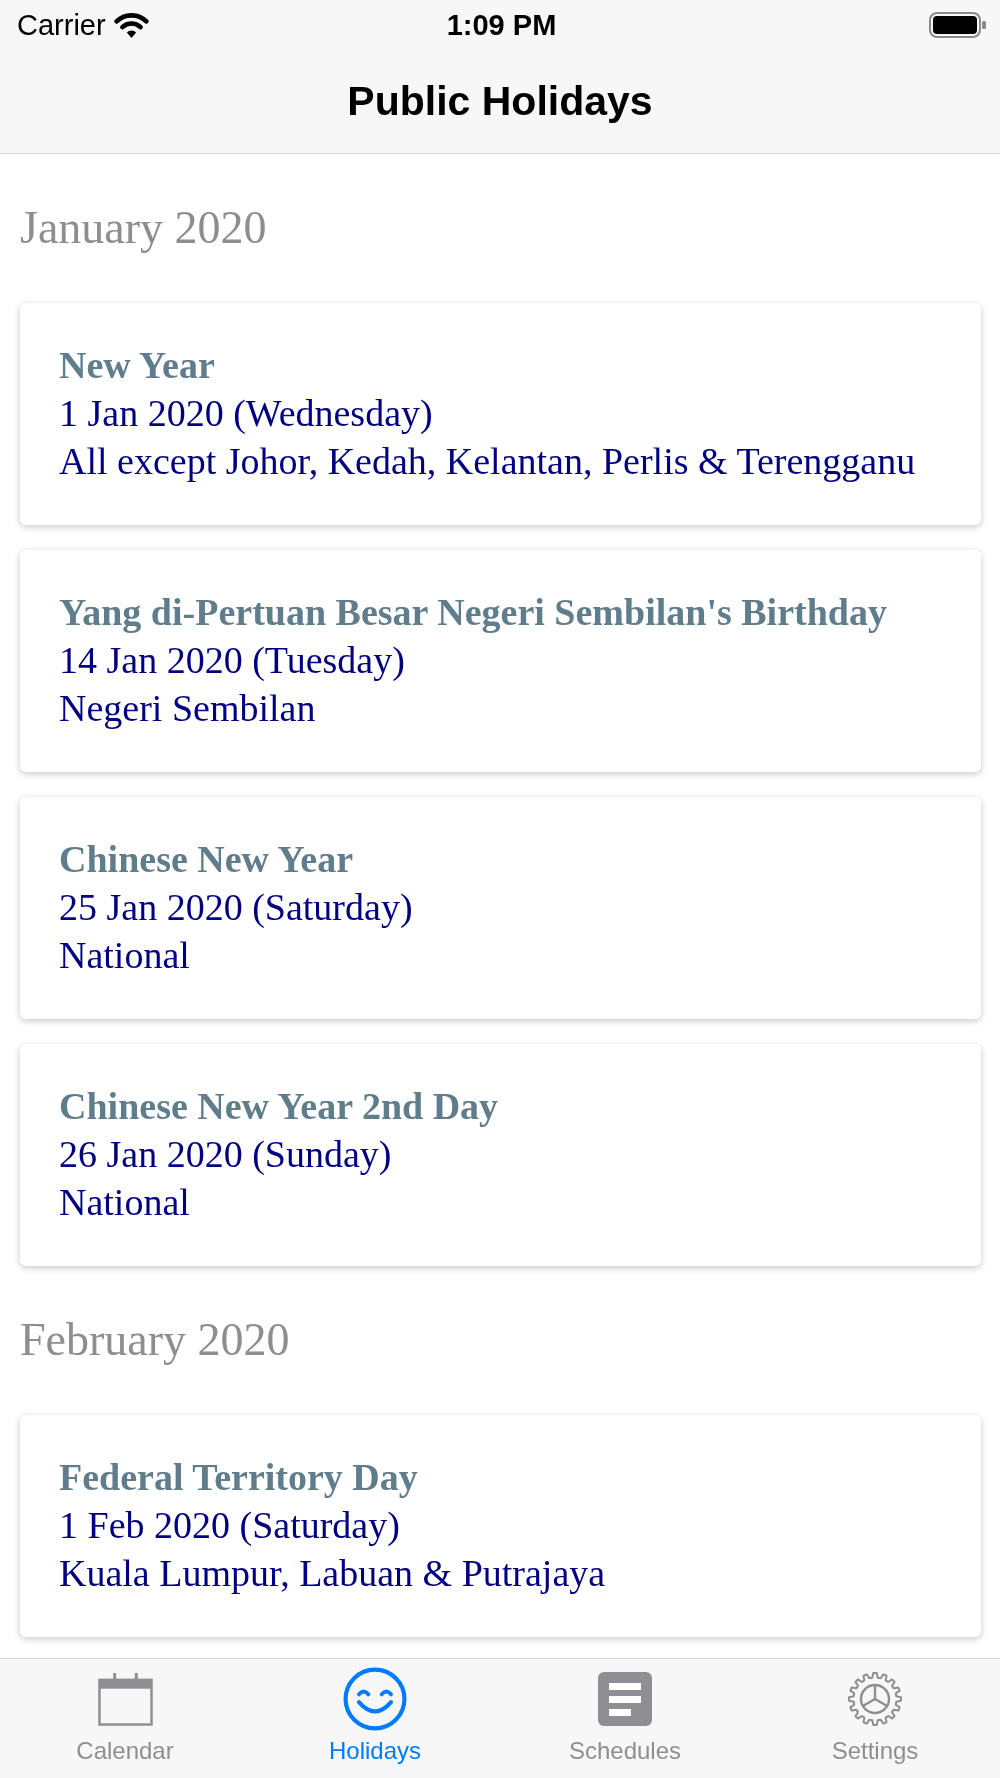  I want to click on tab-button: Settings, so click(875, 1718).